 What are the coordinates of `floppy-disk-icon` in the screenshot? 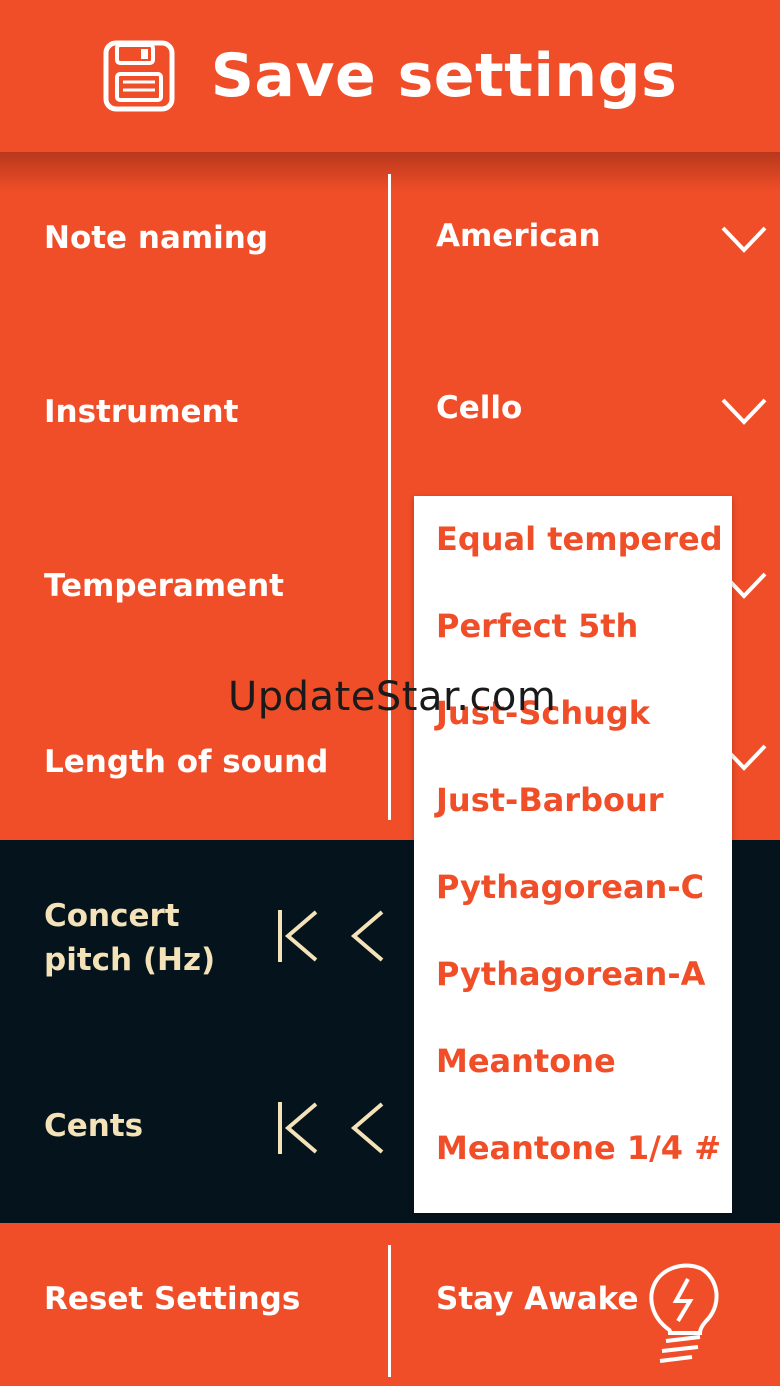 It's located at (139, 76).